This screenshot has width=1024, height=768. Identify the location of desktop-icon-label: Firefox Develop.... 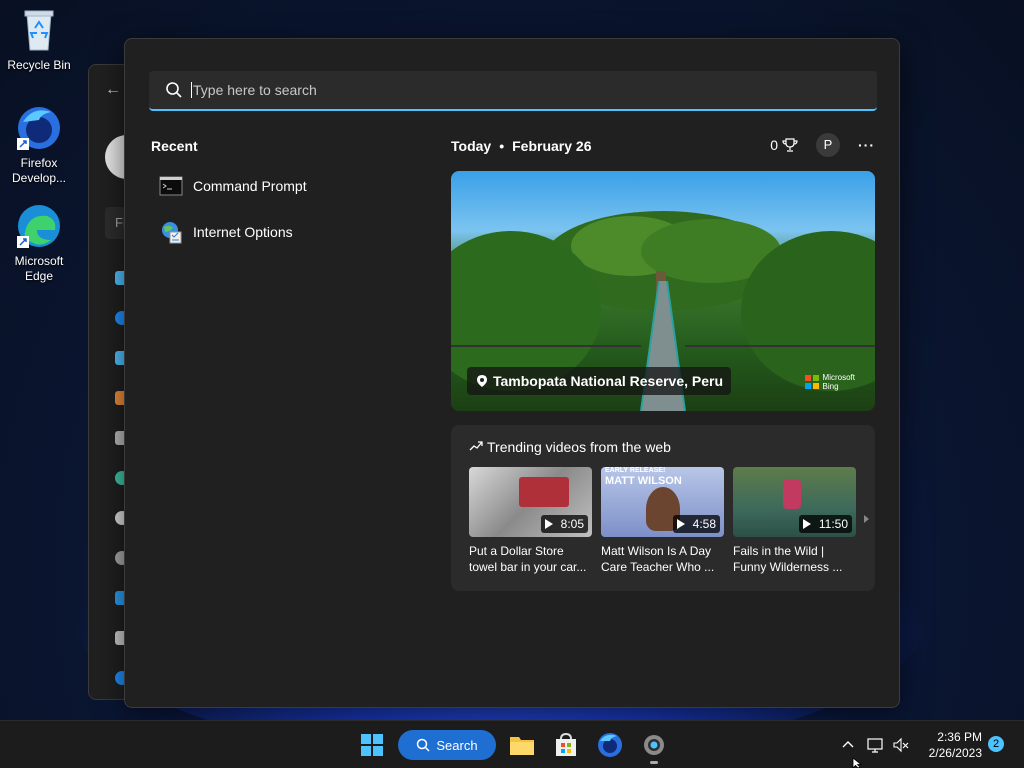
(39, 171).